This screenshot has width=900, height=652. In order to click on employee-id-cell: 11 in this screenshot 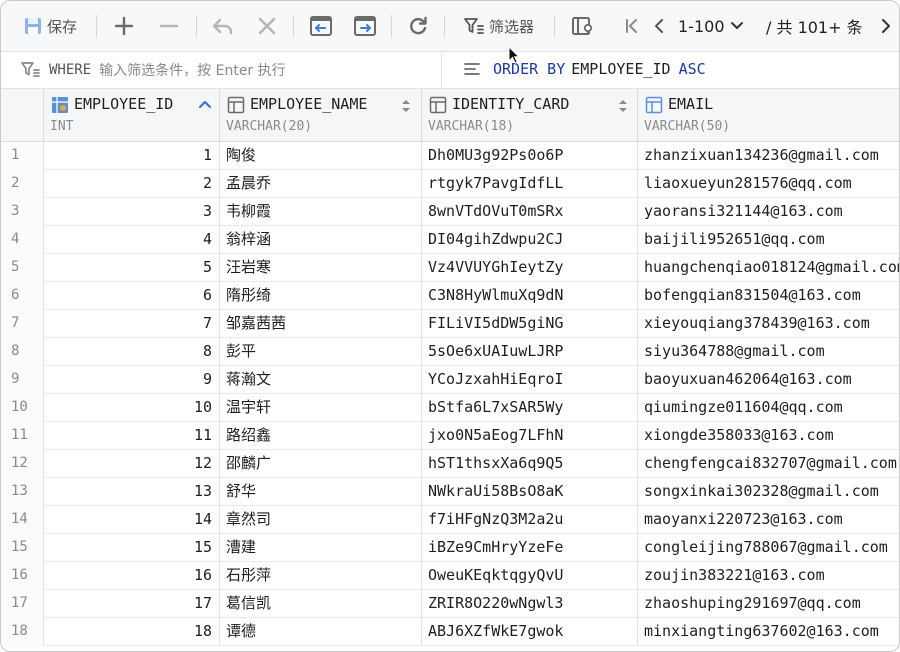, I will do `click(132, 436)`.